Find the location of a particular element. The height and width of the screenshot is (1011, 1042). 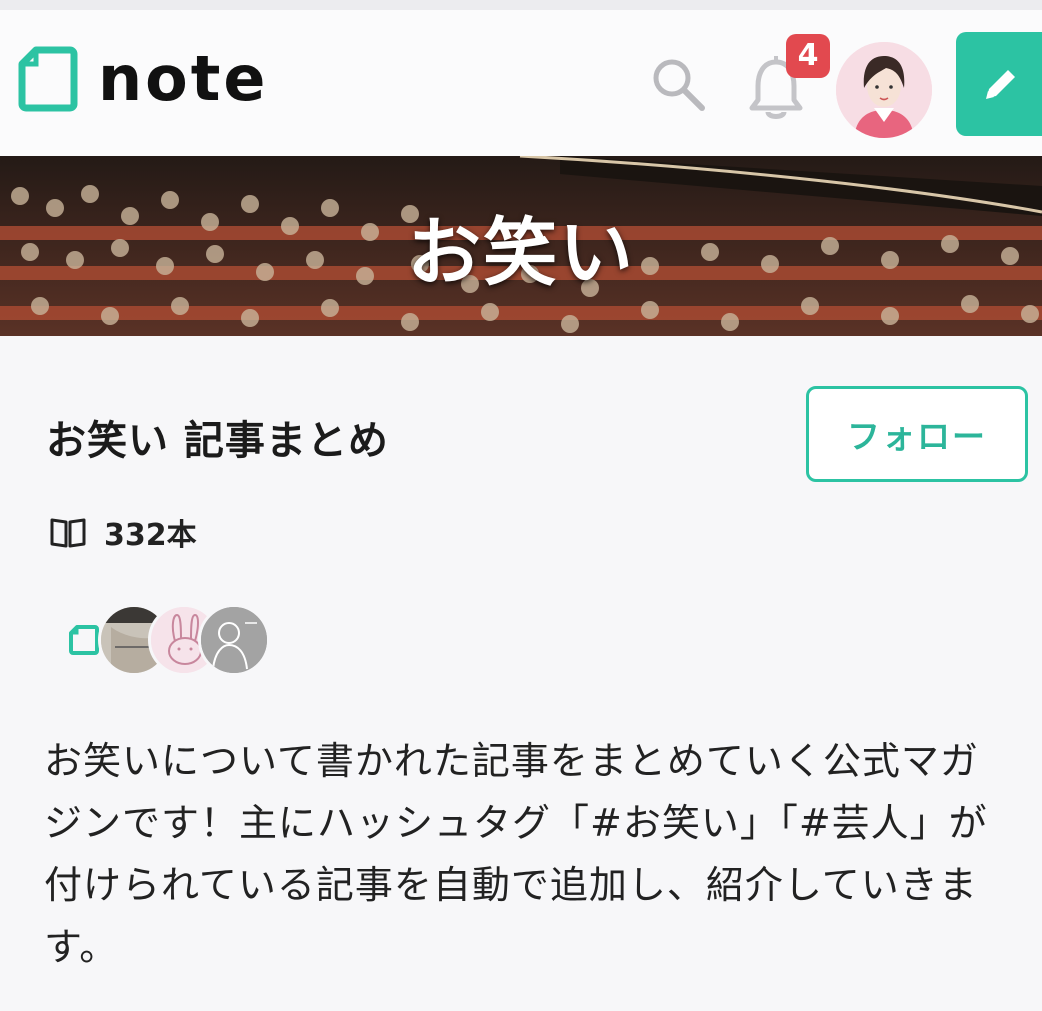

top-strip is located at coordinates (521, 5).